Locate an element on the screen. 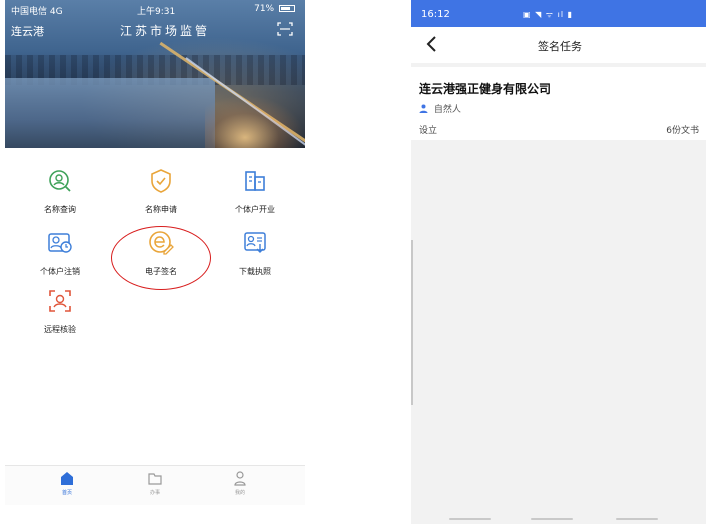 This screenshot has height=524, width=706. page-title: 签名任务 is located at coordinates (560, 46).